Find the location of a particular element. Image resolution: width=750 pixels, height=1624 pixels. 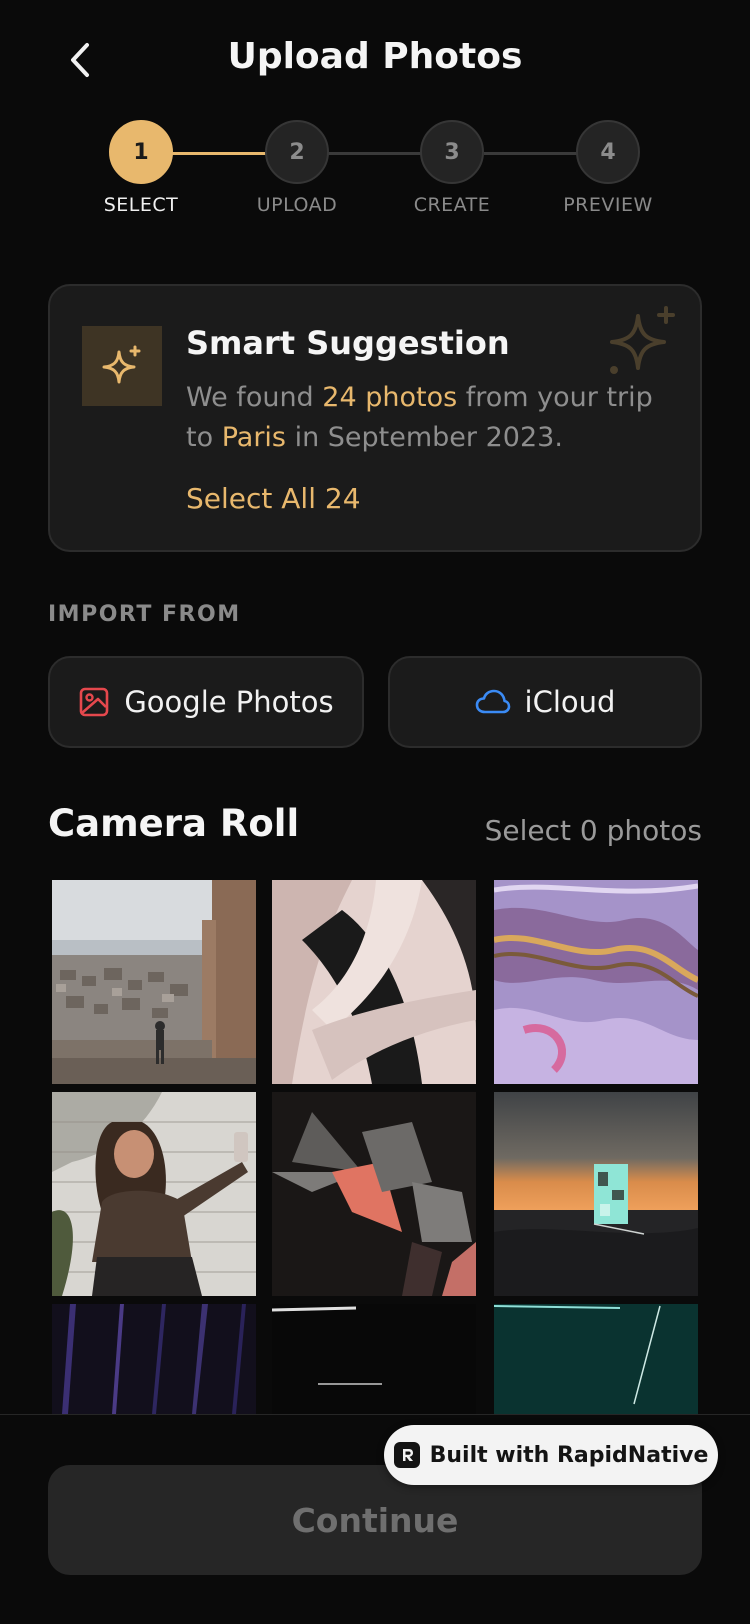

icloud-label: iCloud is located at coordinates (570, 702).